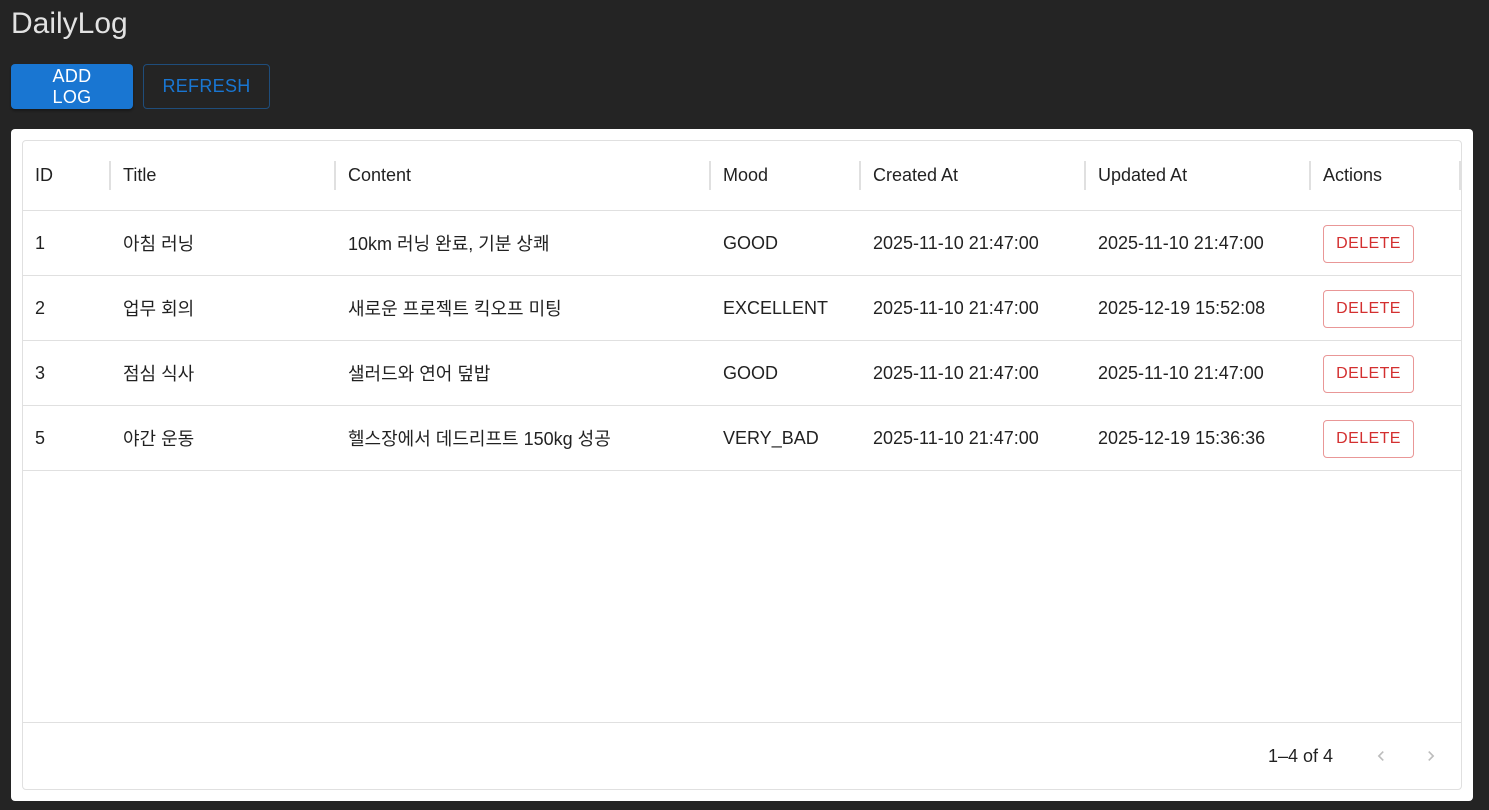 This screenshot has width=1489, height=810. I want to click on column-header-id: ID, so click(67, 175).